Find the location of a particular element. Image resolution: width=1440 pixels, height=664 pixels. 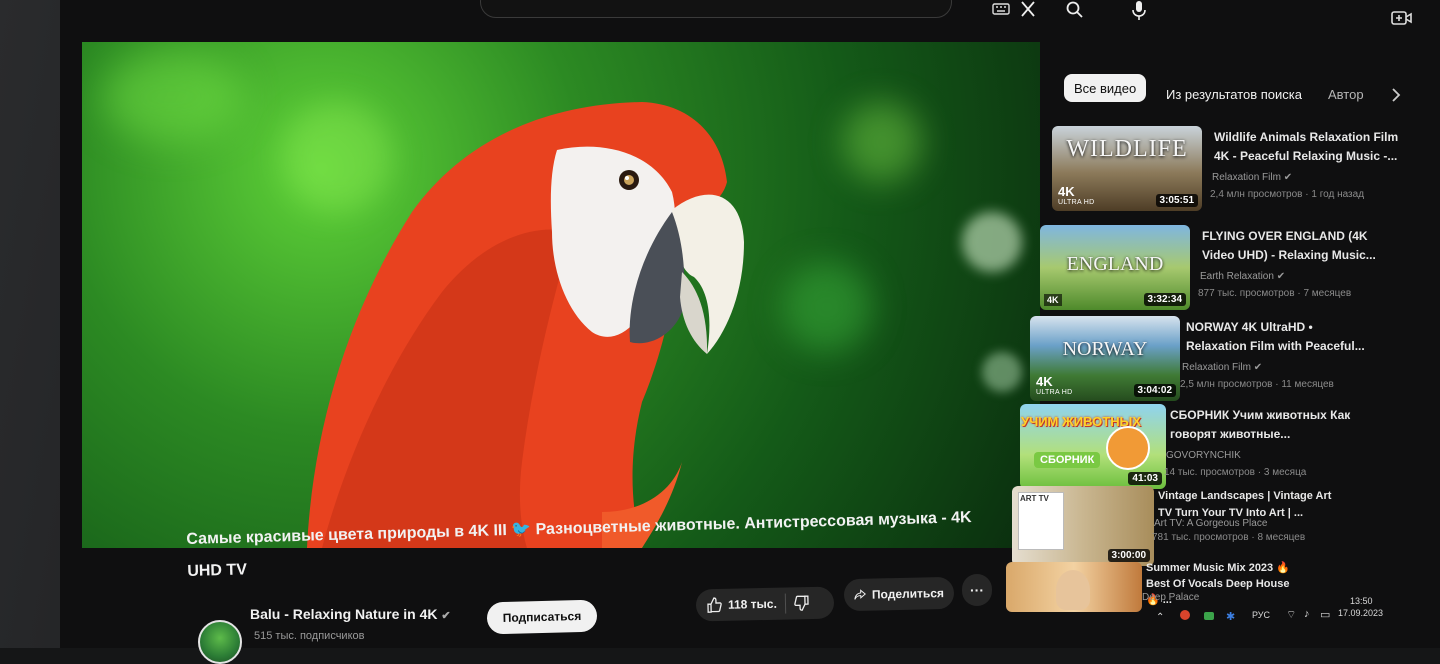

battery-icon: ▭ is located at coordinates (1325, 614).